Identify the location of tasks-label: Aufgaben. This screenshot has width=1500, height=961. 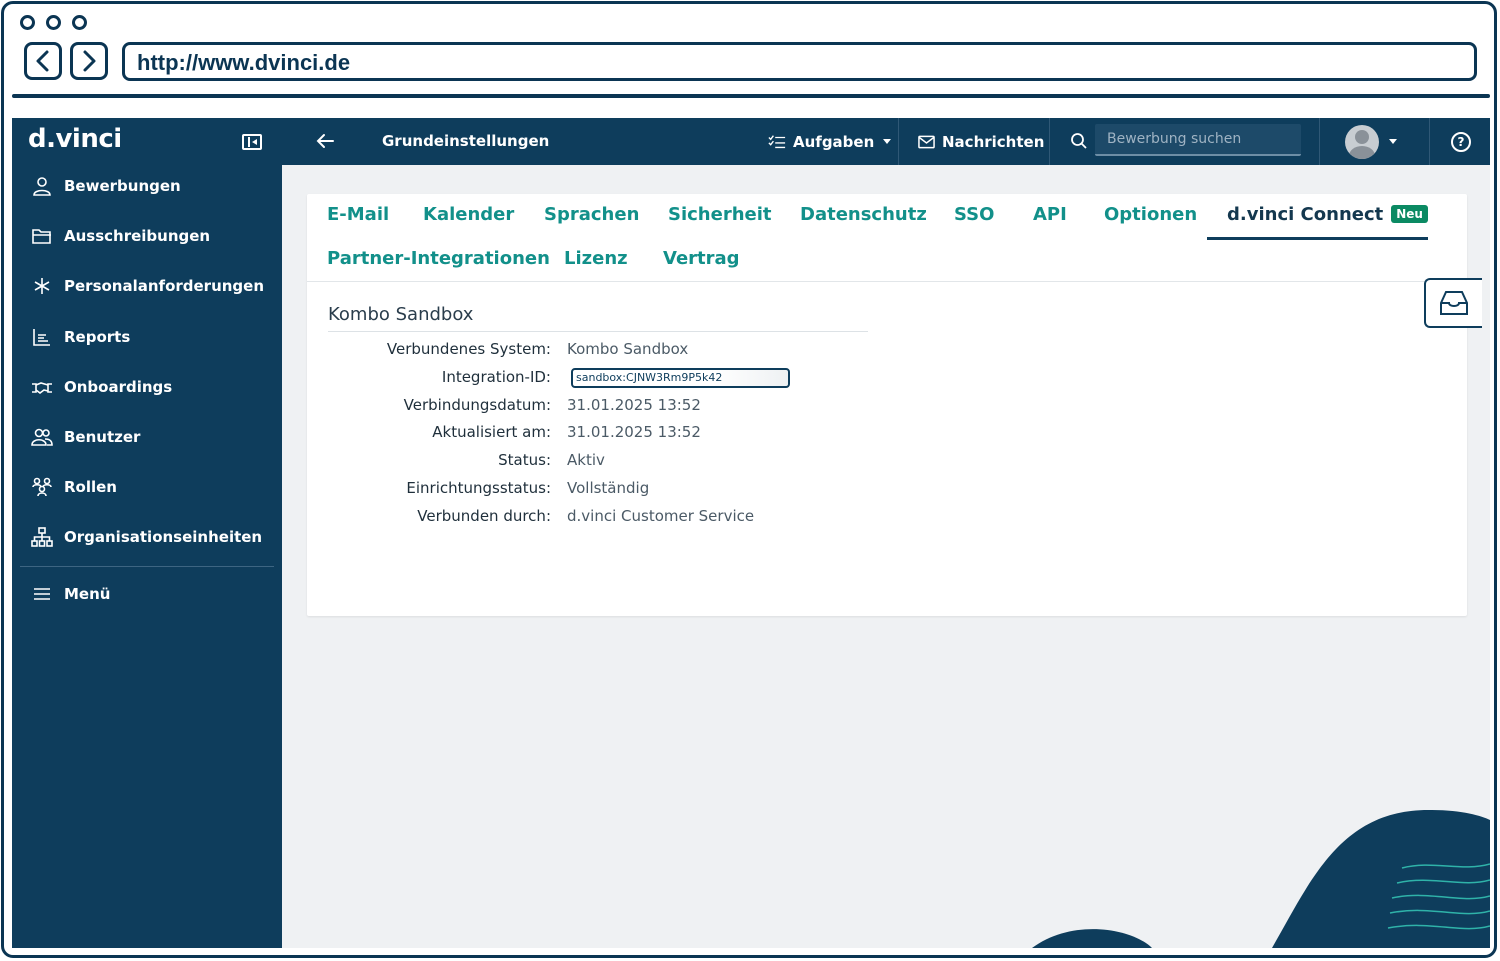
(834, 141).